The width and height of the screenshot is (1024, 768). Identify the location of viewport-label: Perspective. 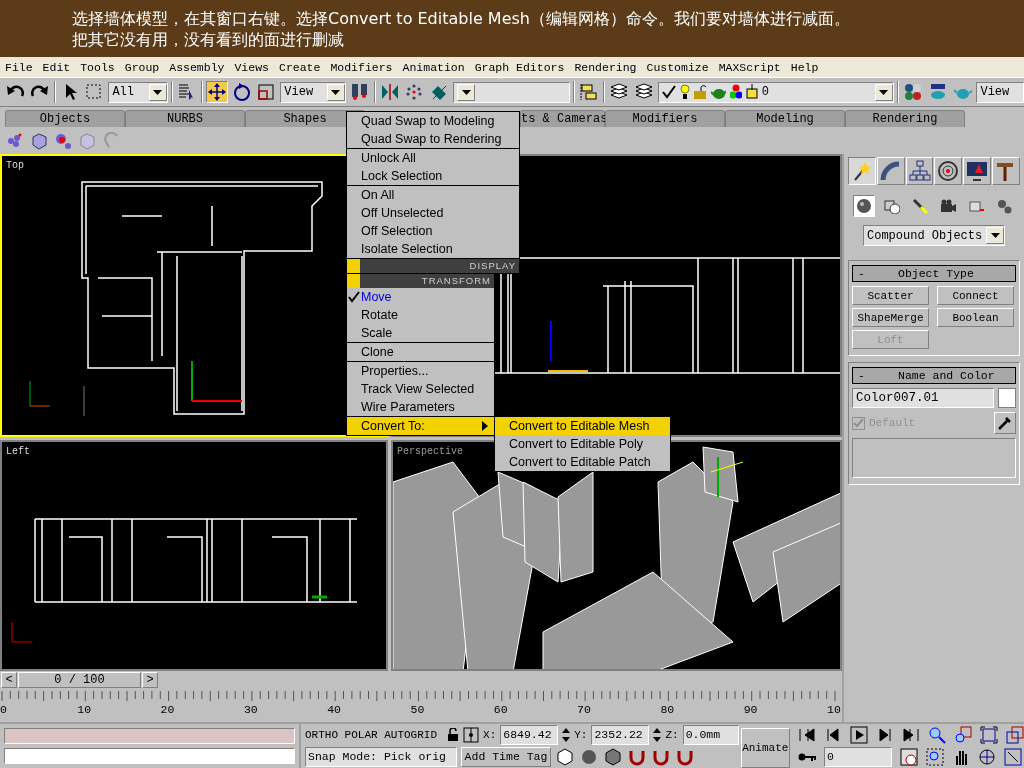
(430, 451).